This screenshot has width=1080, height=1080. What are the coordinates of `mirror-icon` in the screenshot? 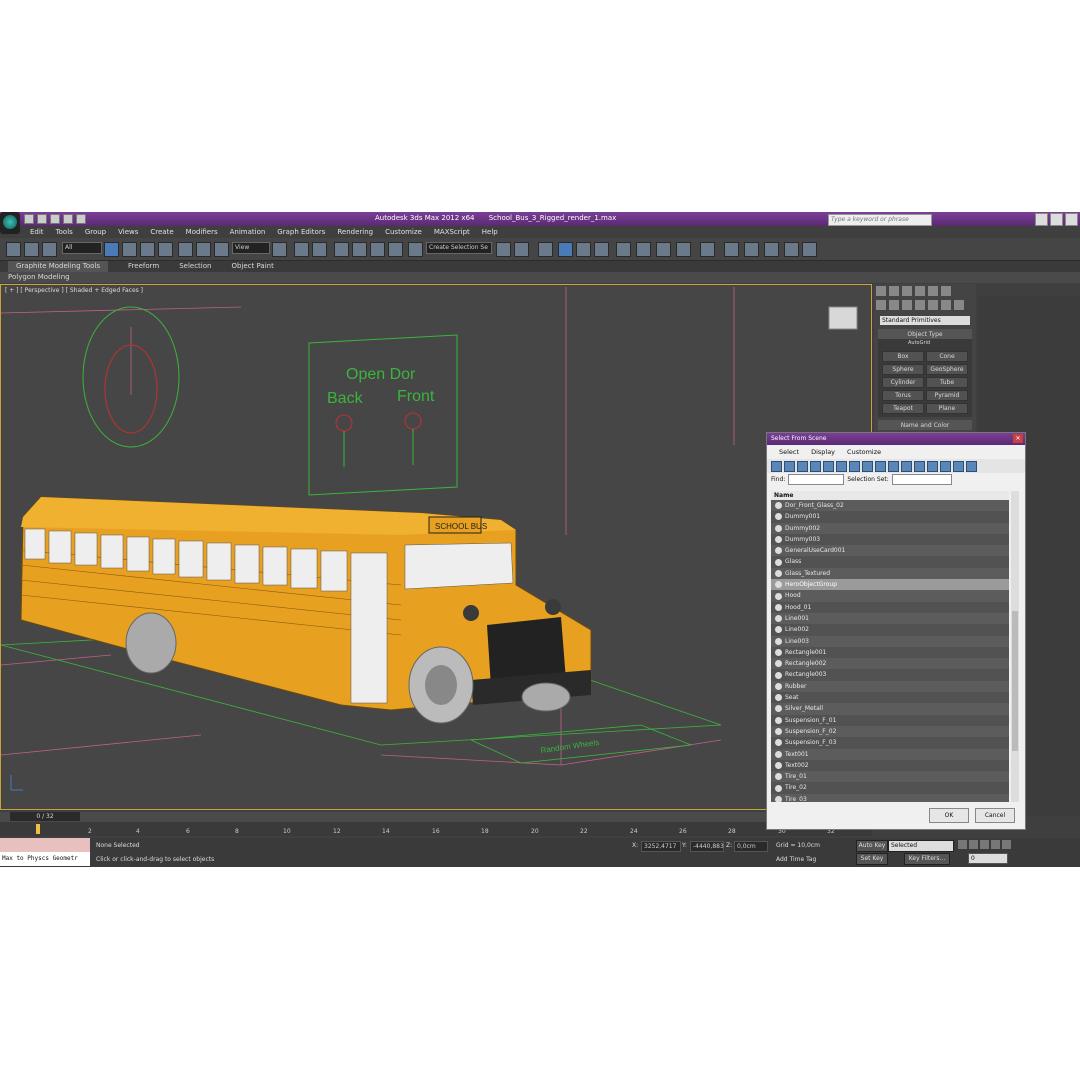 It's located at (503, 249).